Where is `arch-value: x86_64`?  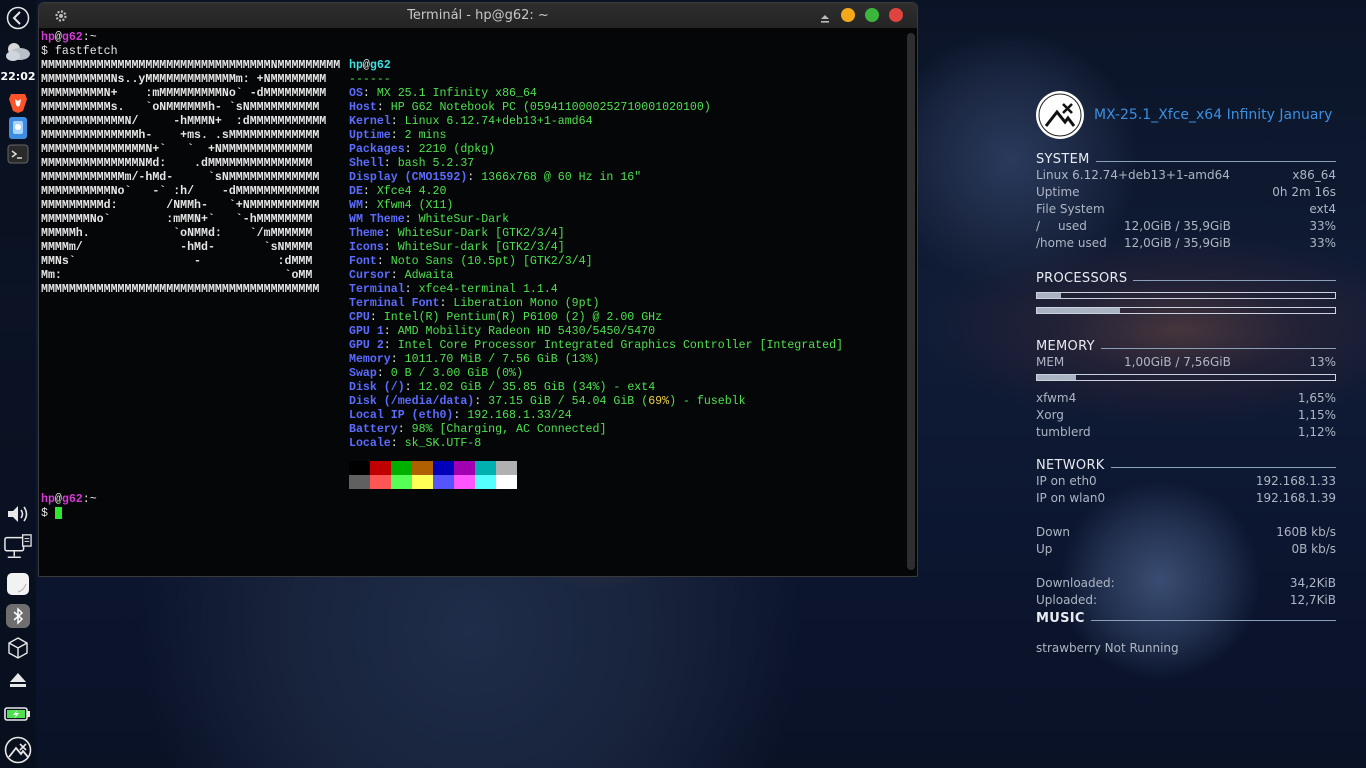 arch-value: x86_64 is located at coordinates (1314, 175).